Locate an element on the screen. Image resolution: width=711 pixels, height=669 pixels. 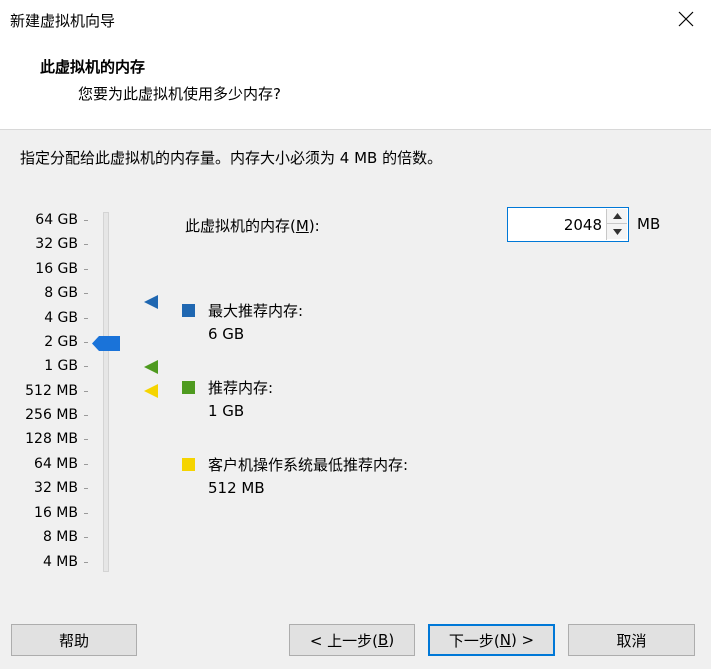
scale-tick: 32 MB is located at coordinates (61, 488).